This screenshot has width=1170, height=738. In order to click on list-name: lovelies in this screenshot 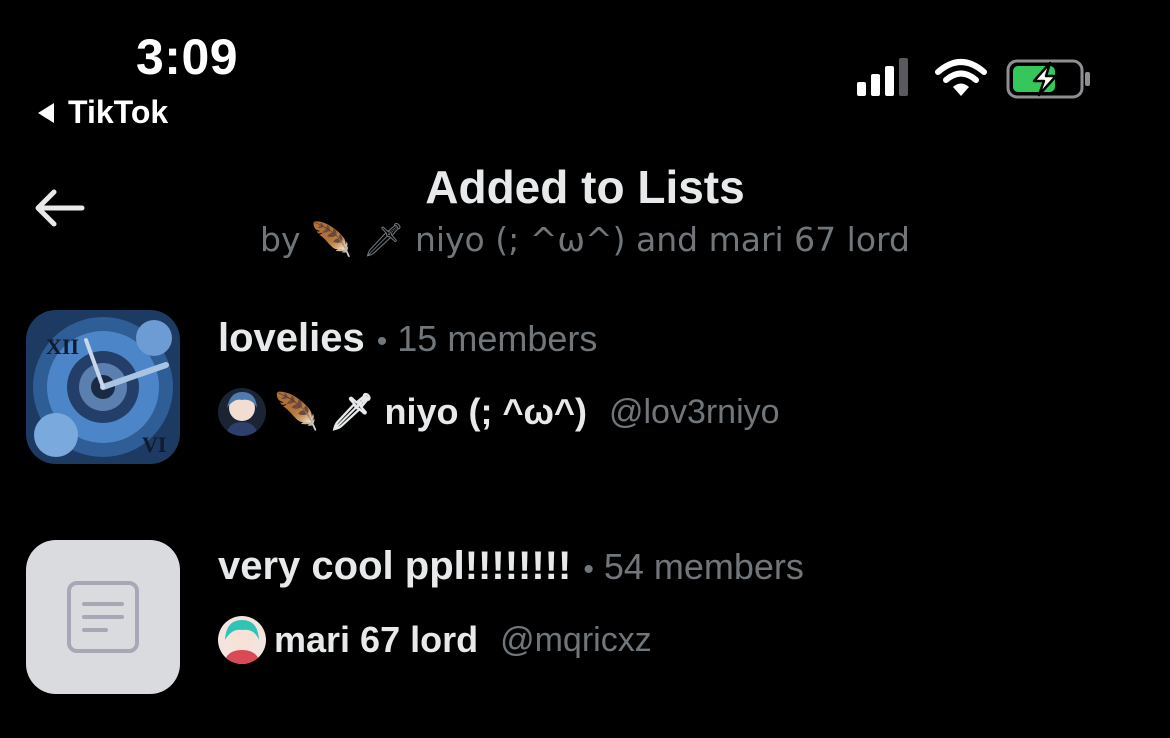, I will do `click(291, 338)`.